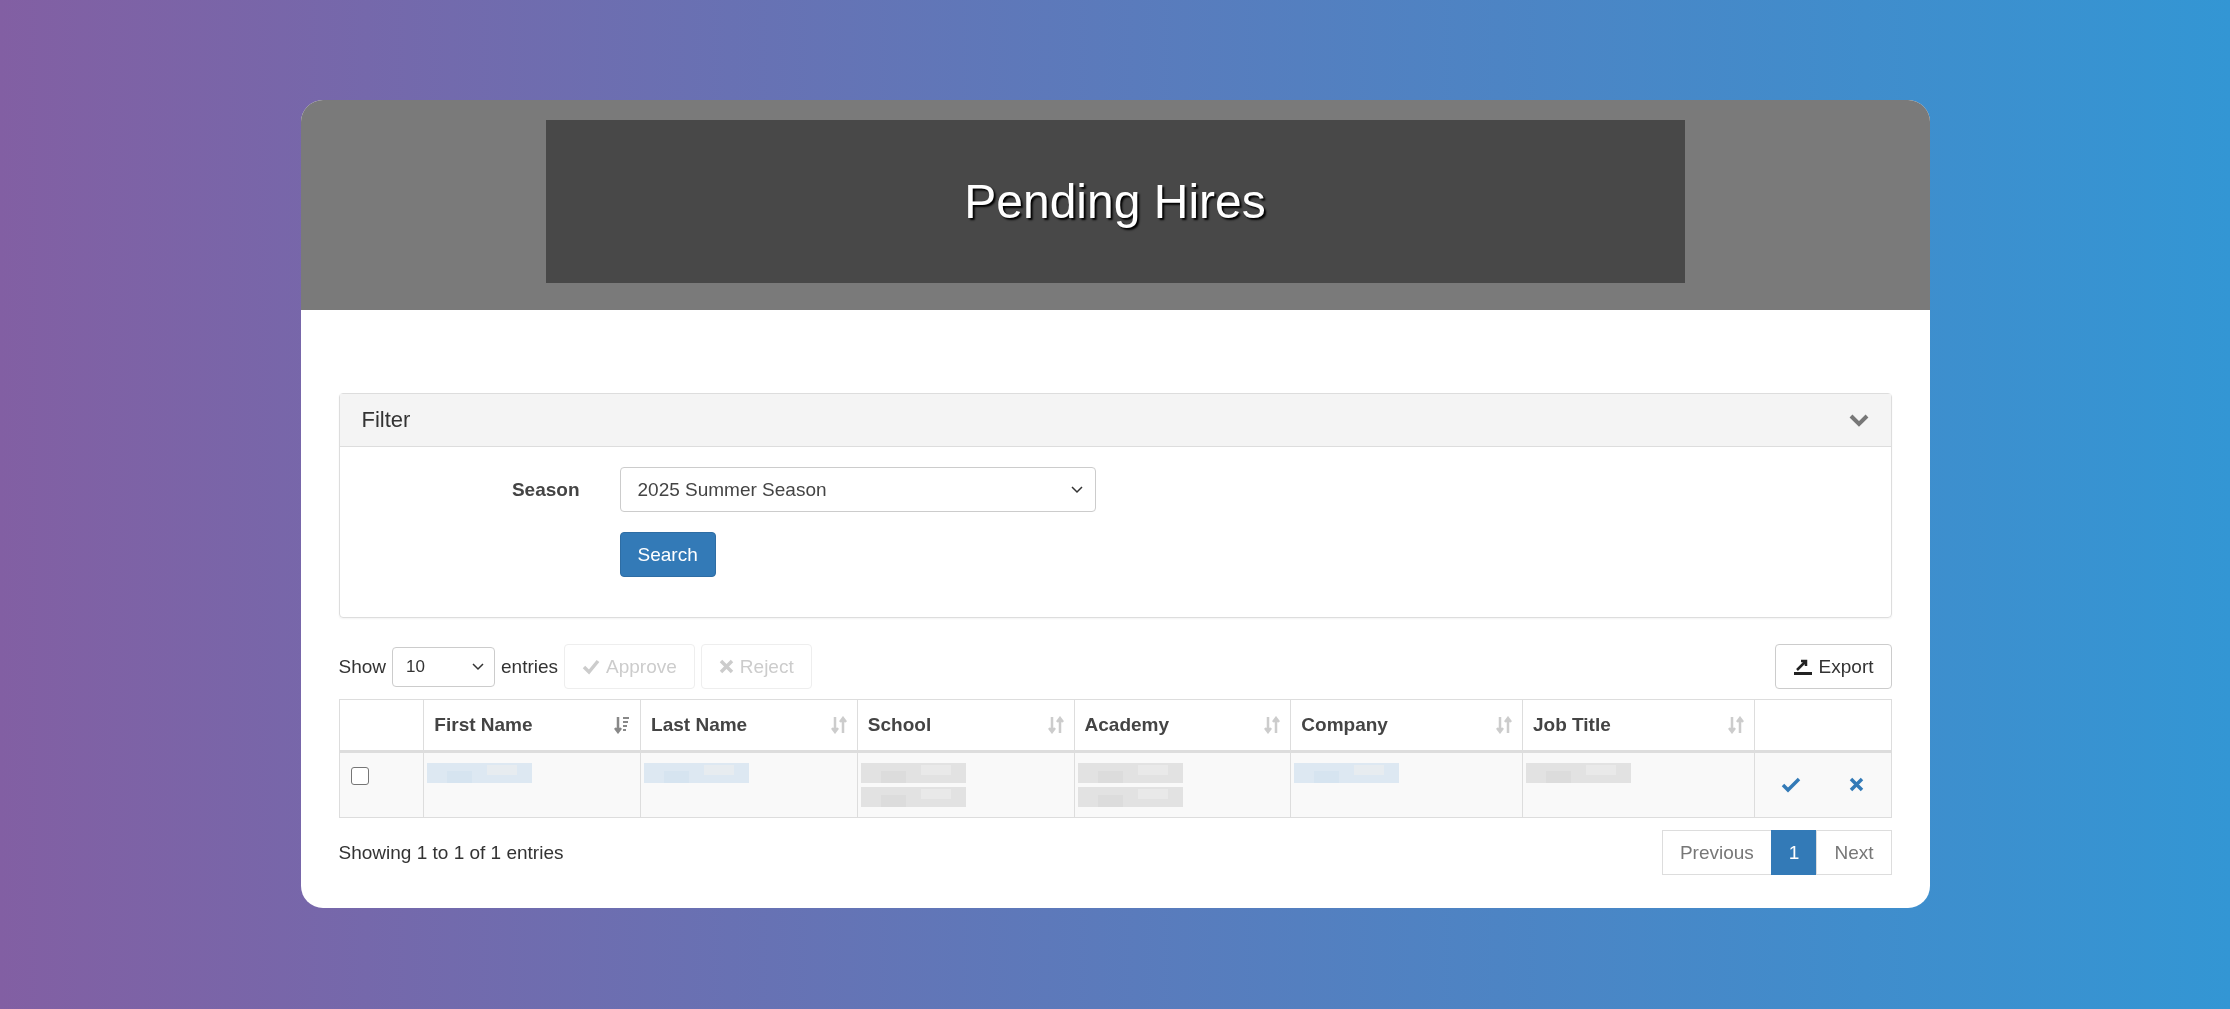  What do you see at coordinates (622, 725) in the screenshot?
I see `sort-icon` at bounding box center [622, 725].